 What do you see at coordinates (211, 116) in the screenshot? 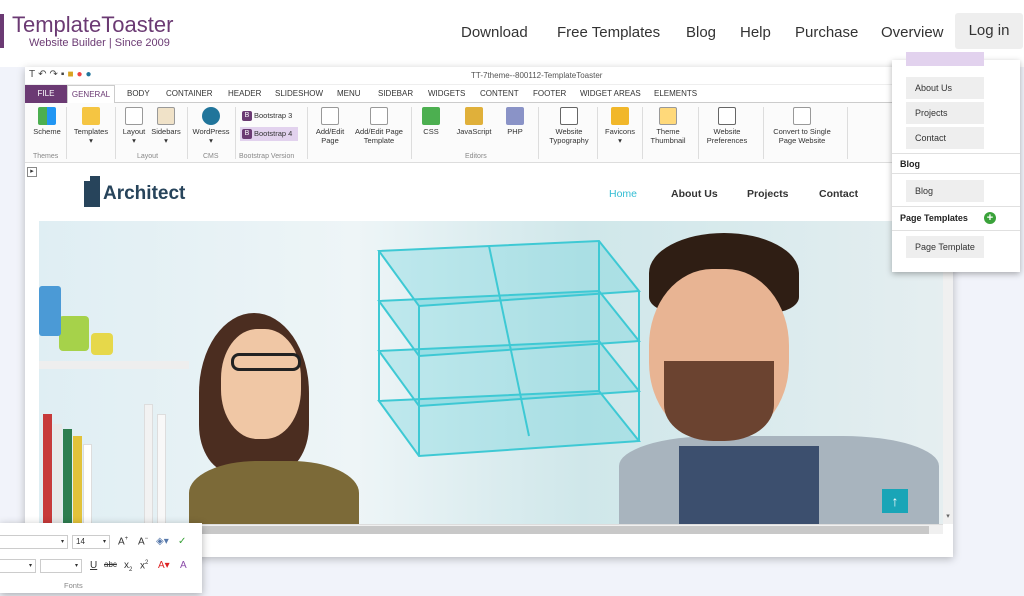
I see `wordpress-icon` at bounding box center [211, 116].